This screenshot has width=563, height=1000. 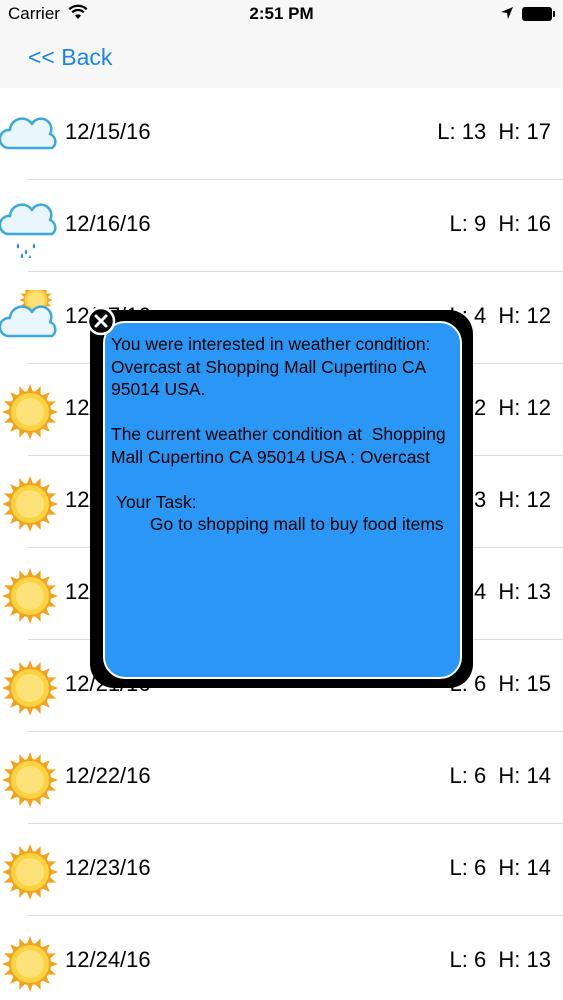 What do you see at coordinates (70, 57) in the screenshot?
I see `back-button: << Back` at bounding box center [70, 57].